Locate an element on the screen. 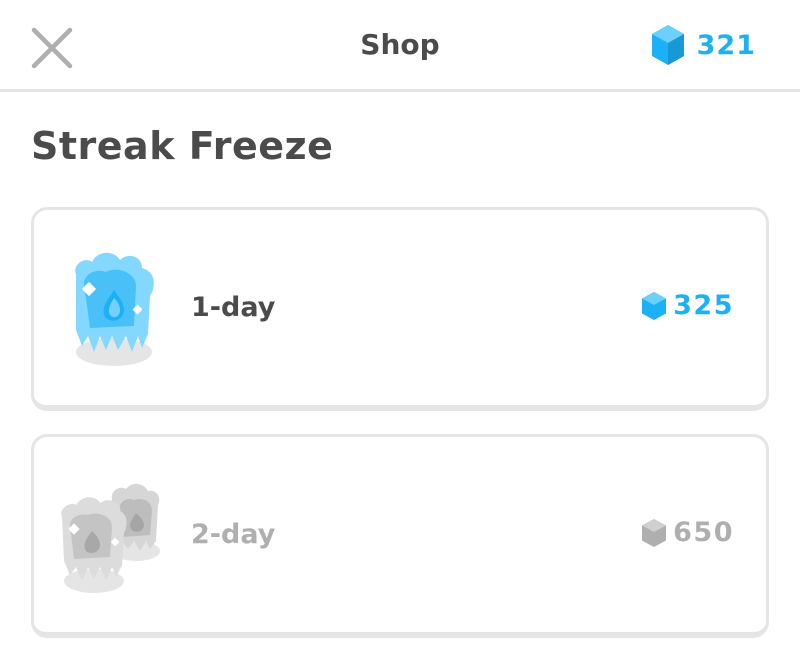 The height and width of the screenshot is (669, 800). double-streak-freeze-icon is located at coordinates (111, 537).